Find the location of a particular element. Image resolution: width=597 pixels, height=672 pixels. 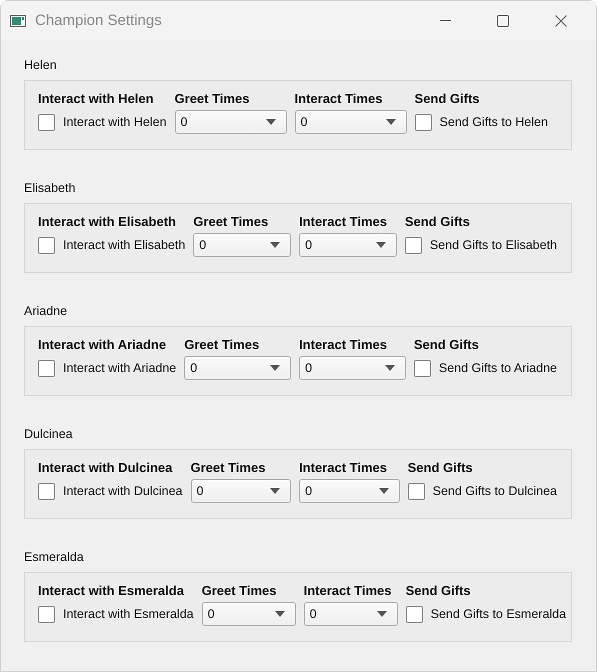

window-title: Champion Settings is located at coordinates (99, 20).